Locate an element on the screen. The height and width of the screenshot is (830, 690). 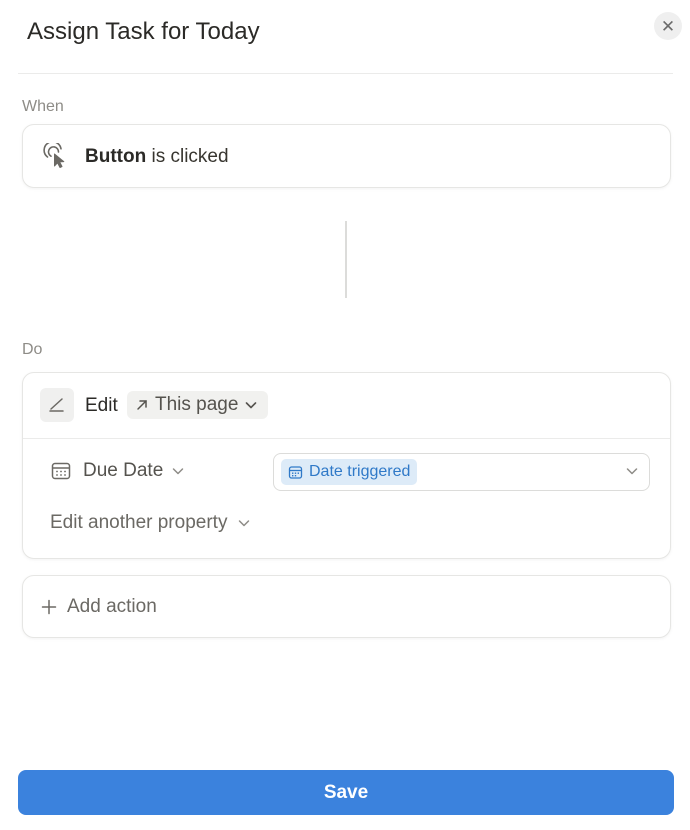
add-action-button: Add action is located at coordinates (99, 607).